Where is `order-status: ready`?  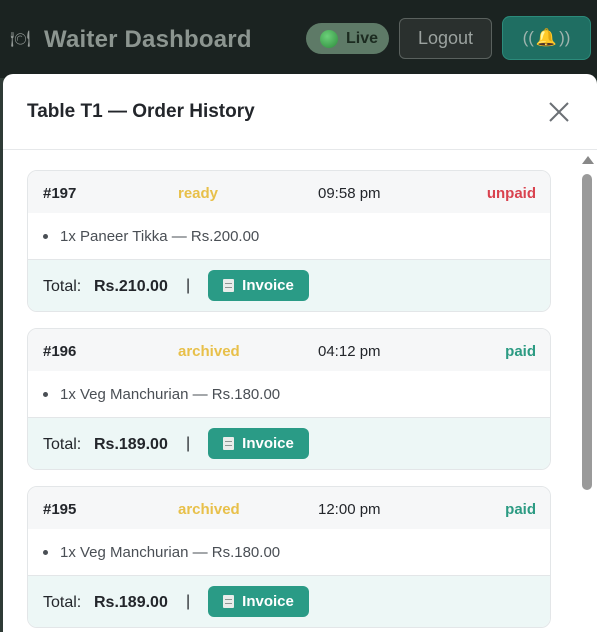 order-status: ready is located at coordinates (198, 193).